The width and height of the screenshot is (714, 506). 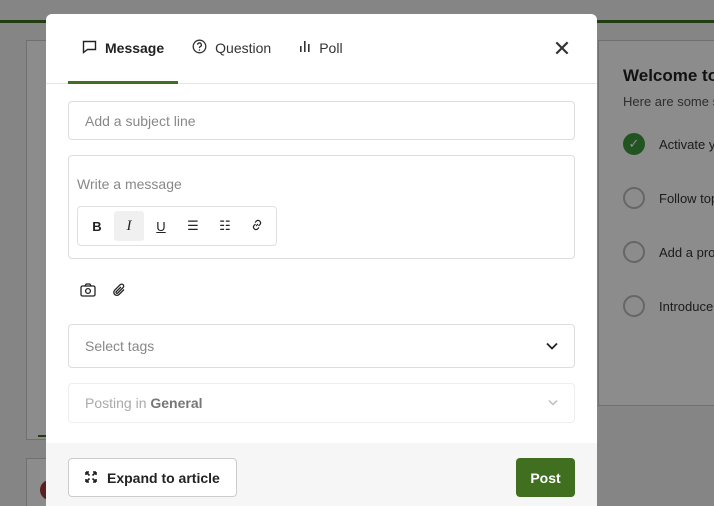 I want to click on paperclip-icon, so click(x=119, y=292).